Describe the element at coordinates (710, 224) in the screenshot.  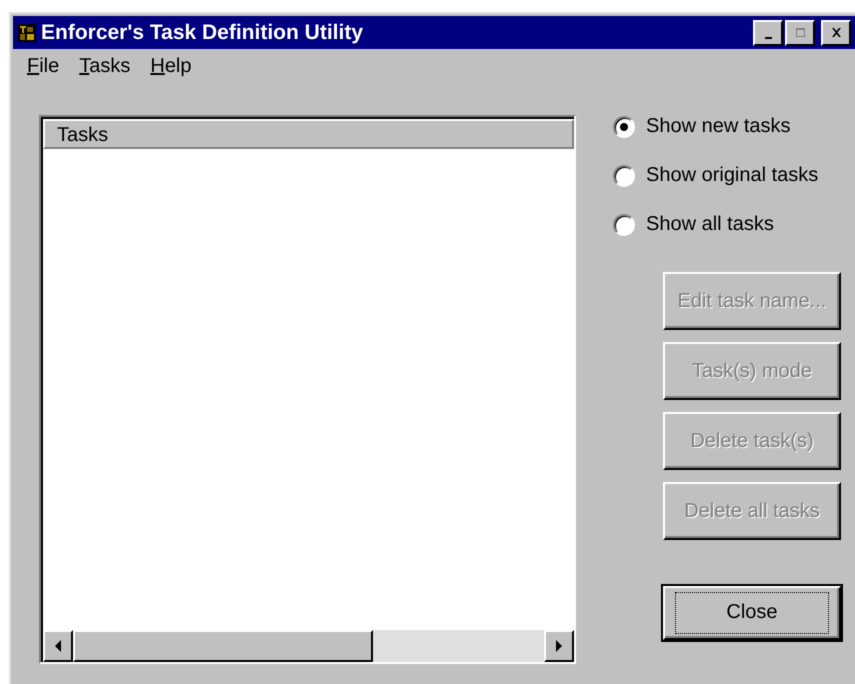
I see `radio-label: Show all tasks` at that location.